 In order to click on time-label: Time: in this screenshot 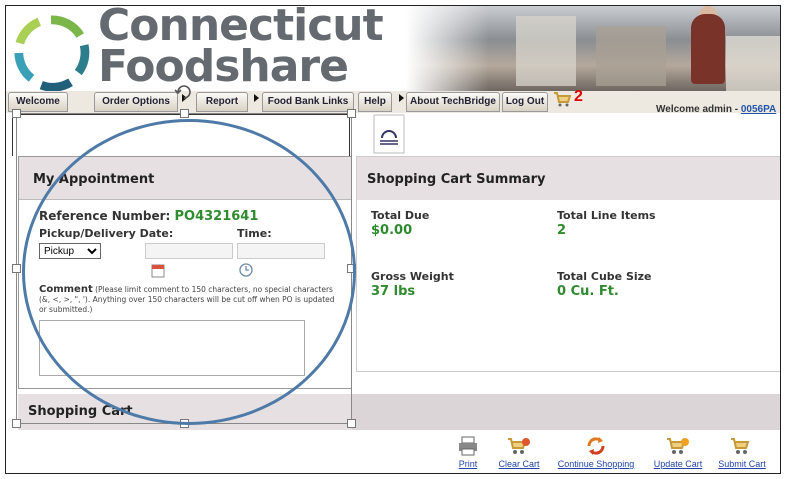, I will do `click(254, 233)`.